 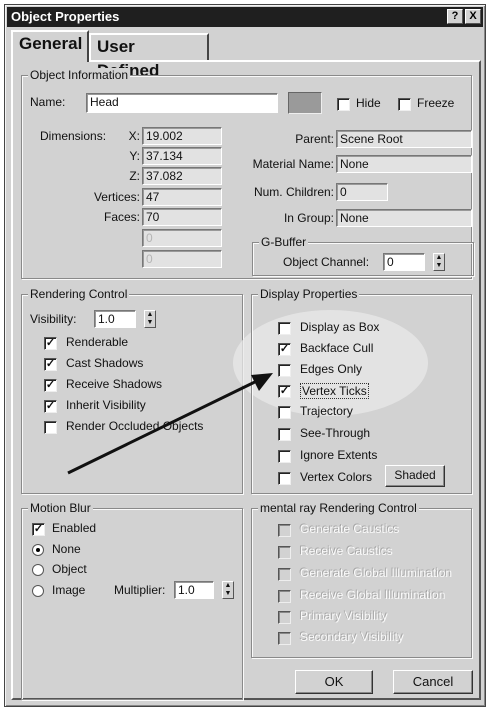 I want to click on receive-gi-label: Receive Global Illumination, so click(x=373, y=595).